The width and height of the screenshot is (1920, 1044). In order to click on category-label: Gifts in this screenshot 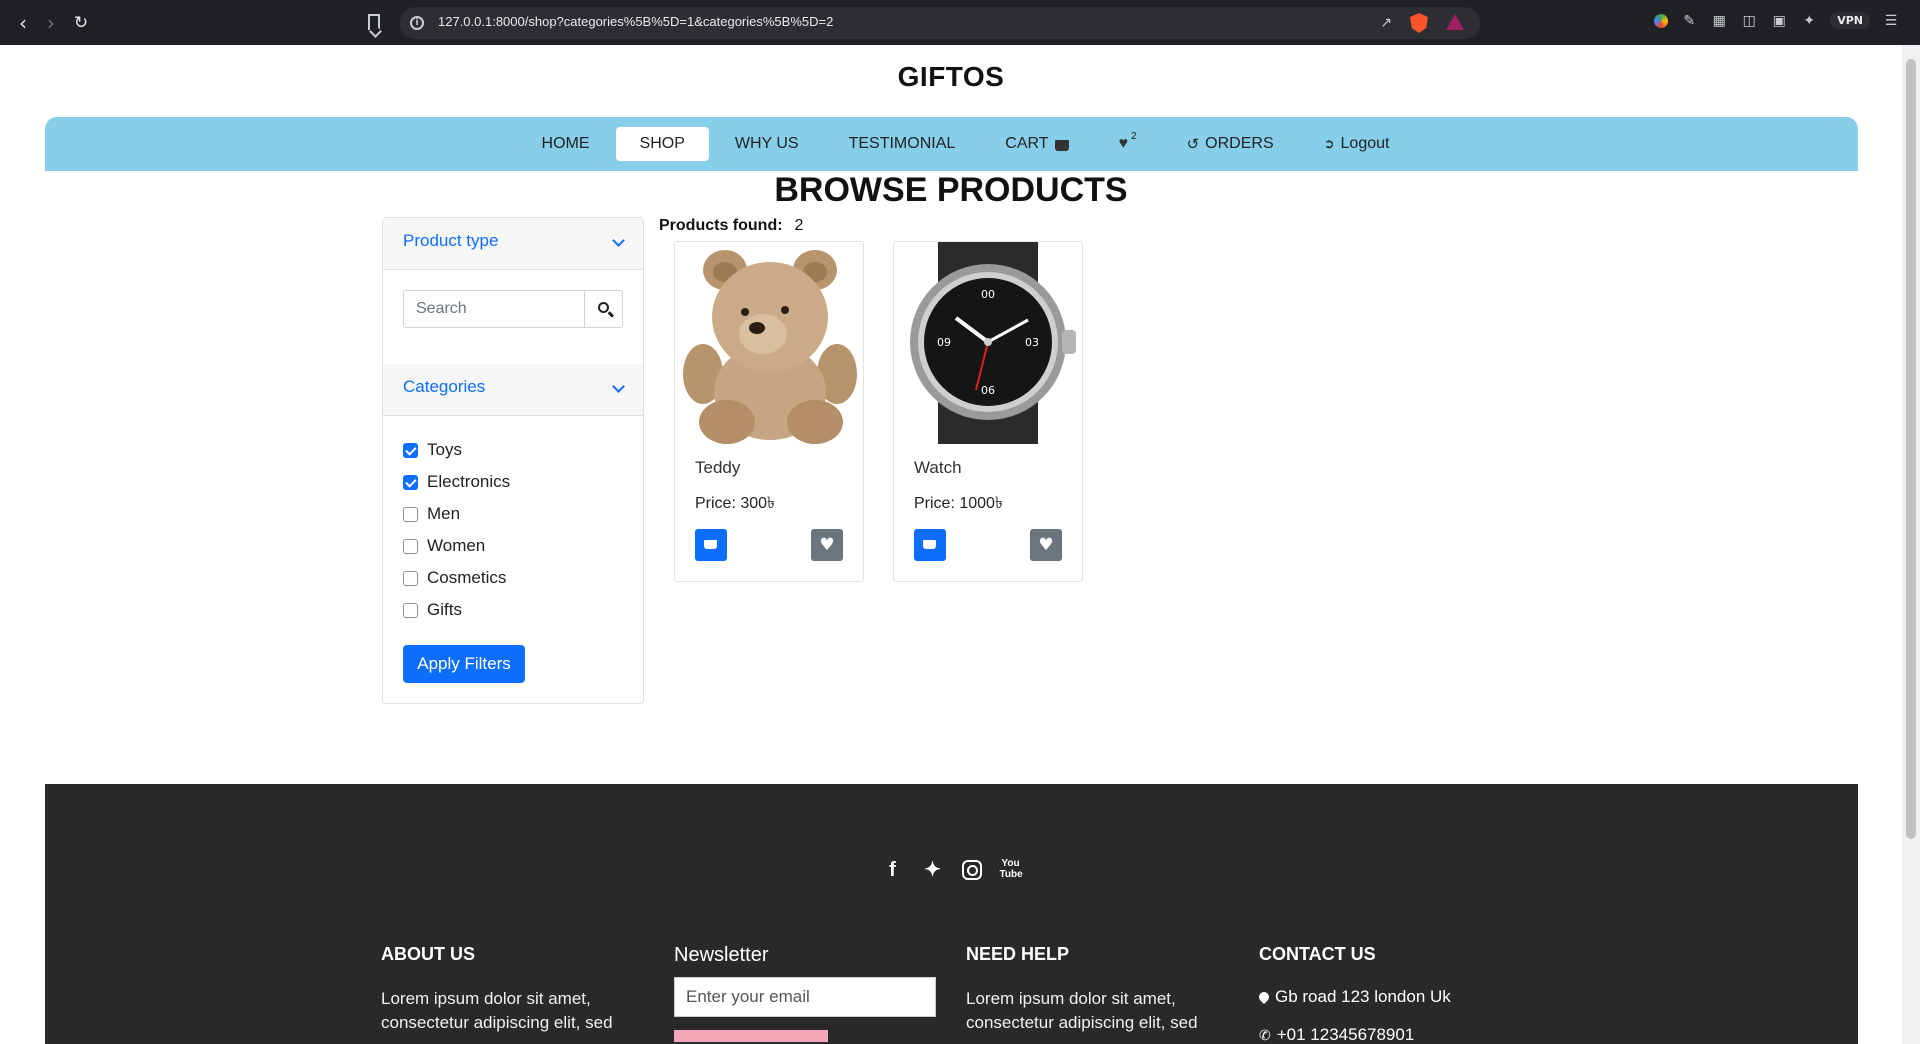, I will do `click(444, 609)`.